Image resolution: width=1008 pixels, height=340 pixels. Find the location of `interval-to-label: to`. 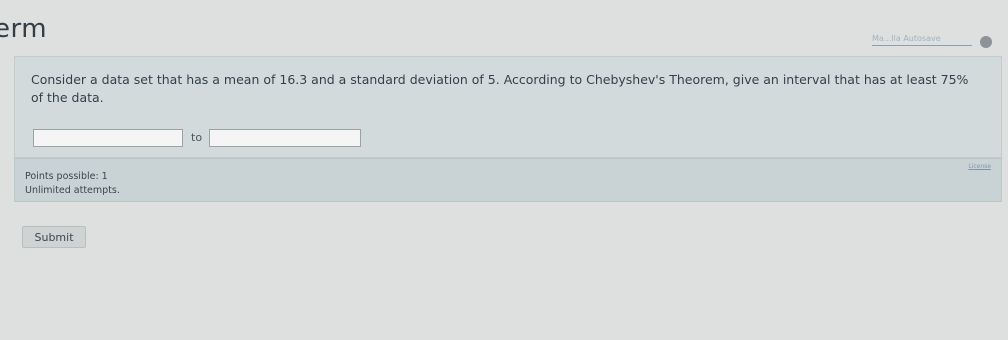

interval-to-label: to is located at coordinates (197, 137).